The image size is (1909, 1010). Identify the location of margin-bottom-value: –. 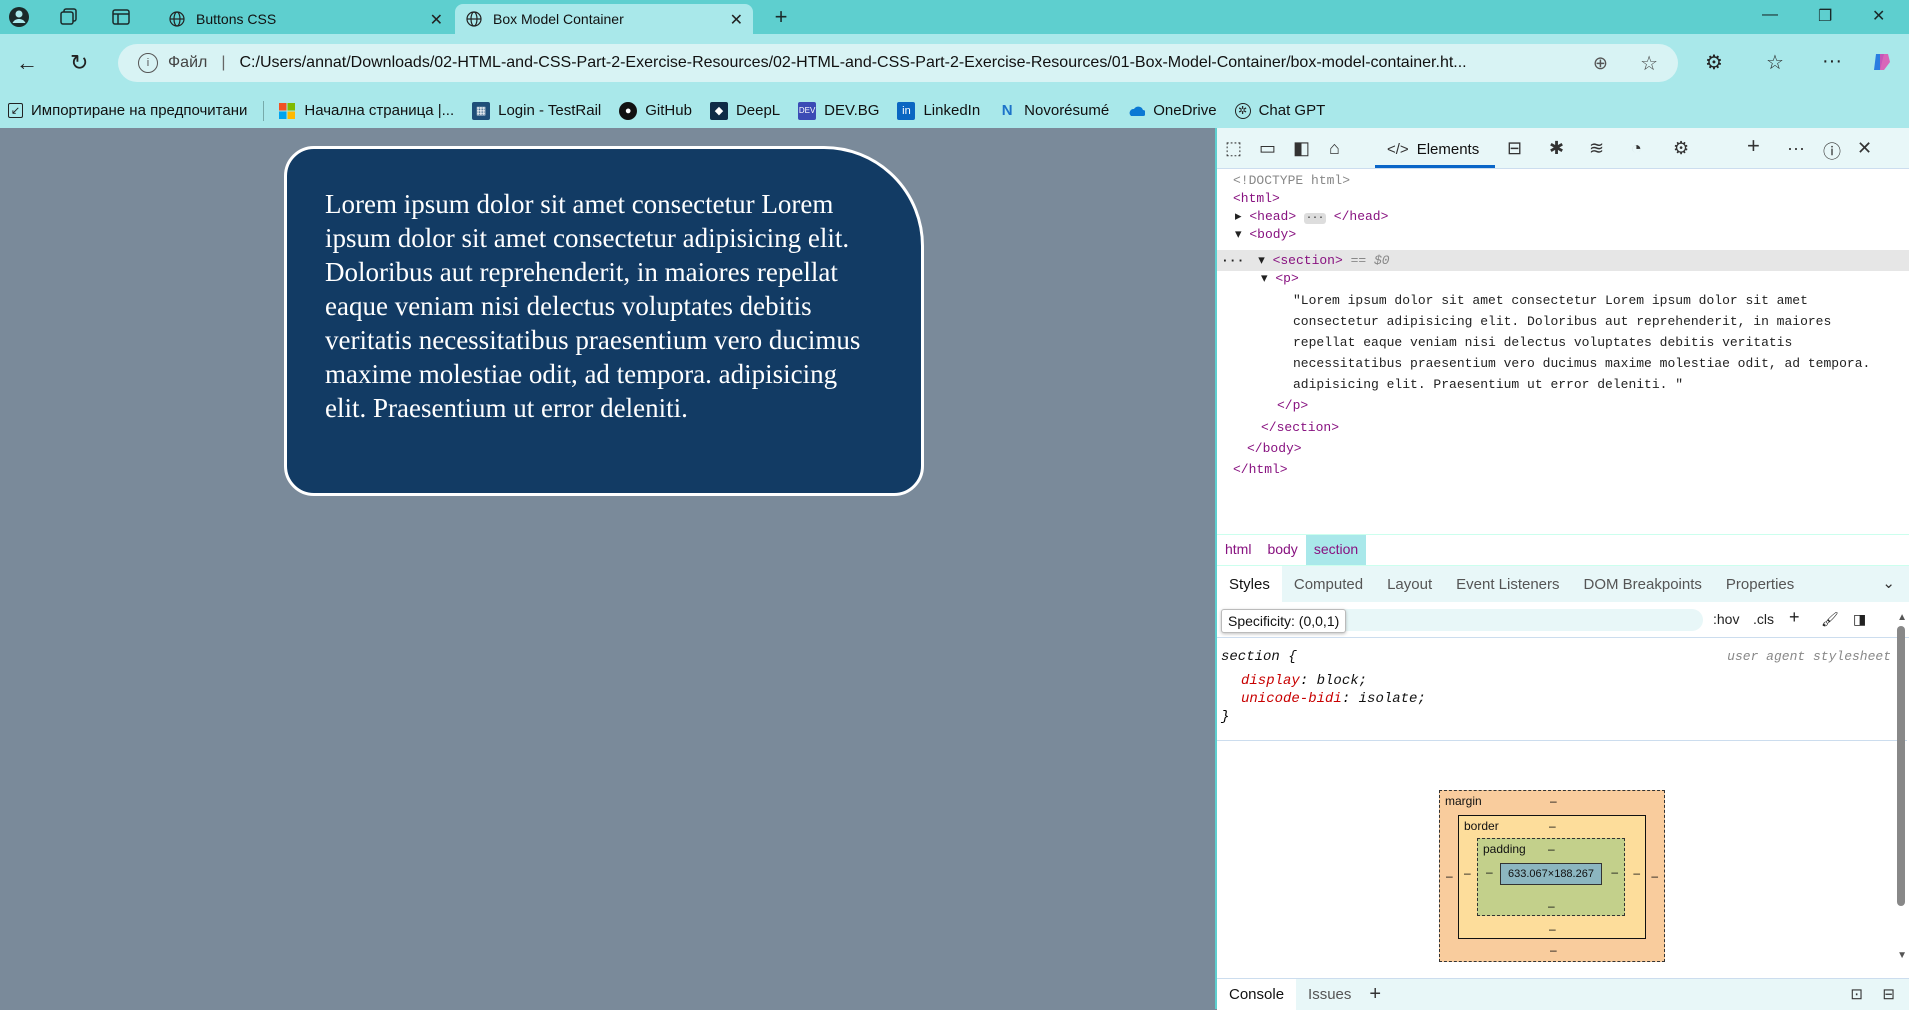
(1553, 950).